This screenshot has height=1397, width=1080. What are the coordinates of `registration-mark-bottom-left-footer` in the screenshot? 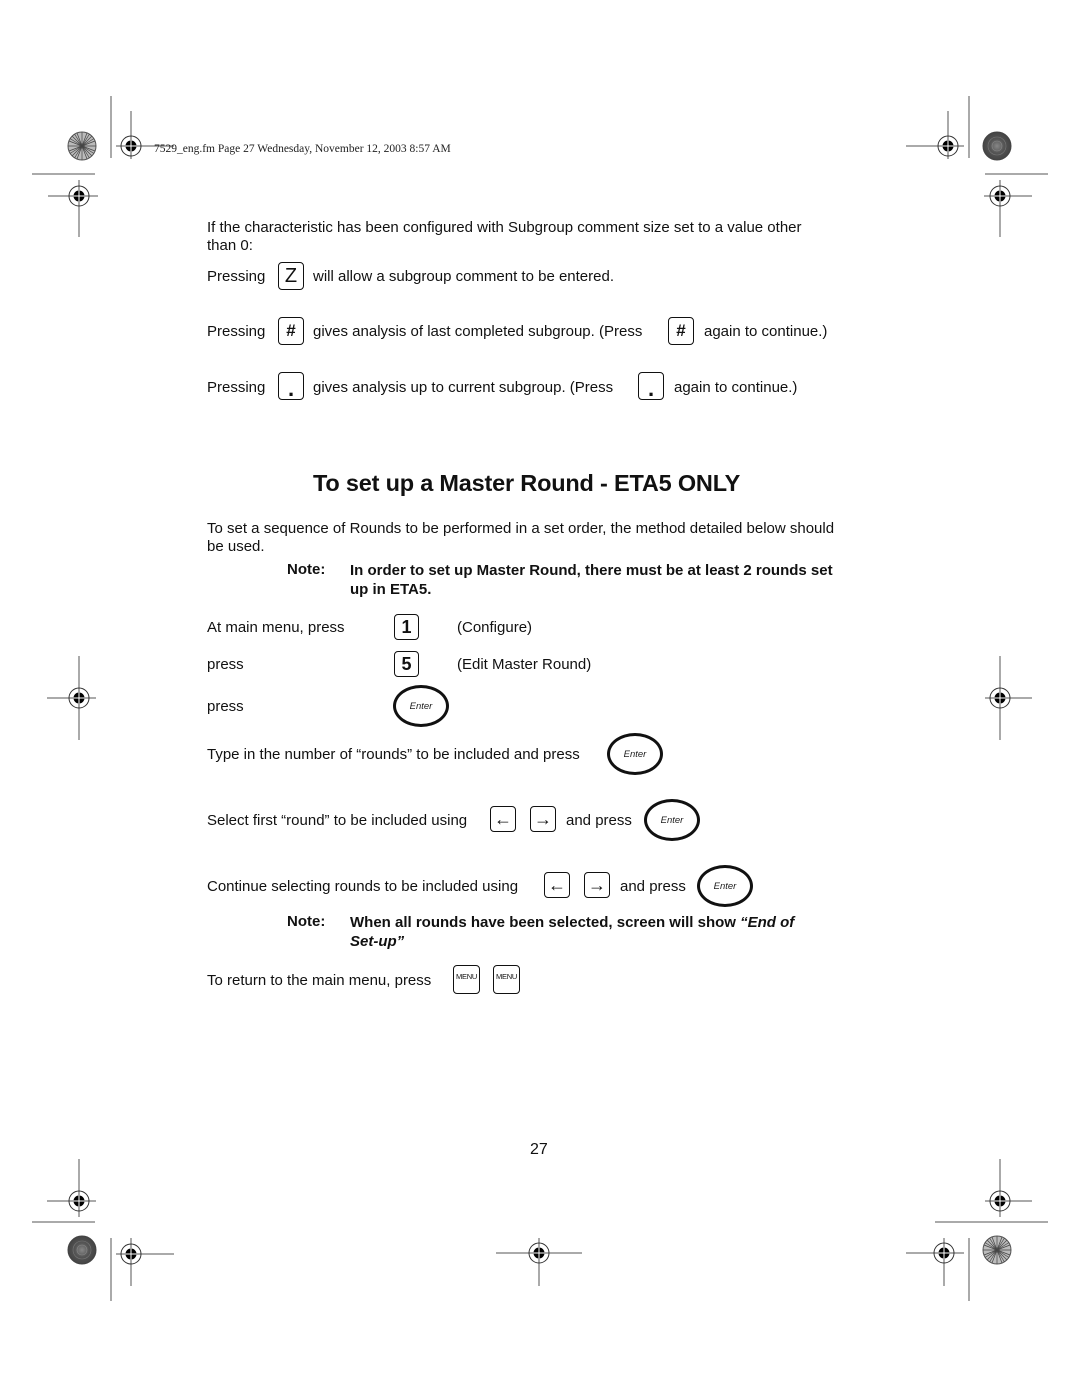 It's located at (145, 1262).